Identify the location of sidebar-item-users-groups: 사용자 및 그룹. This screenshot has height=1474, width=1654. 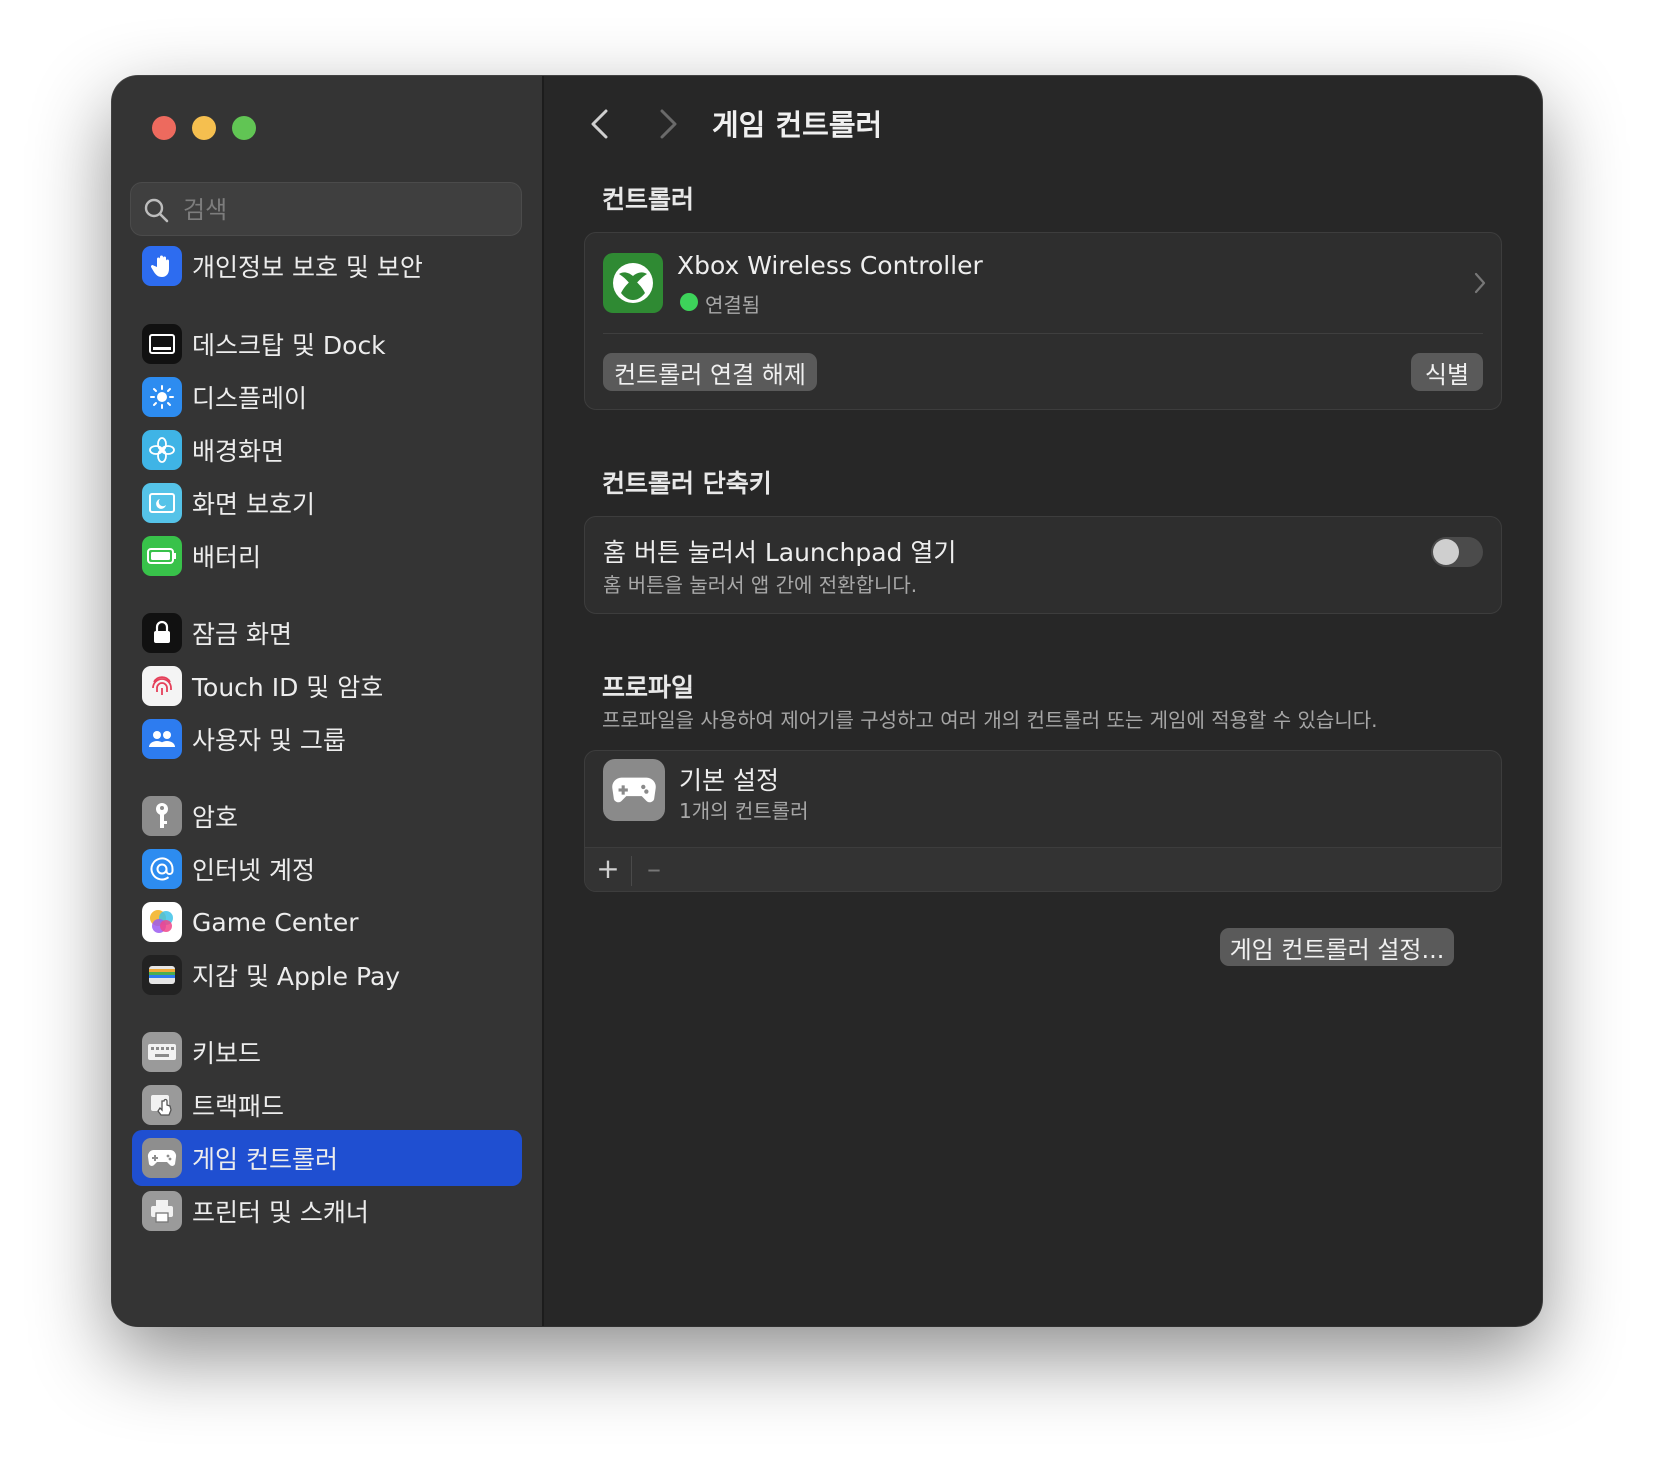
(327, 739).